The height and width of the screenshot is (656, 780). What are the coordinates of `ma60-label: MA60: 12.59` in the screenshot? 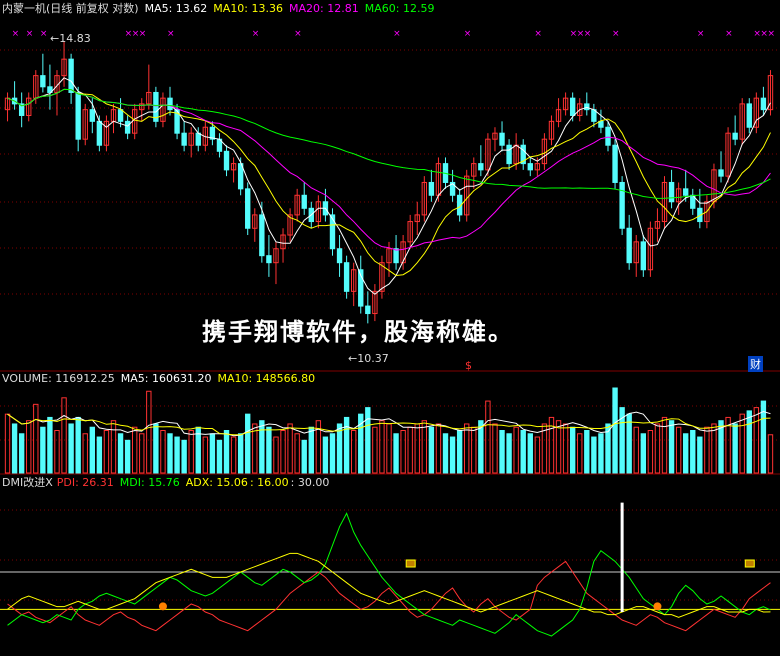 It's located at (399, 8).